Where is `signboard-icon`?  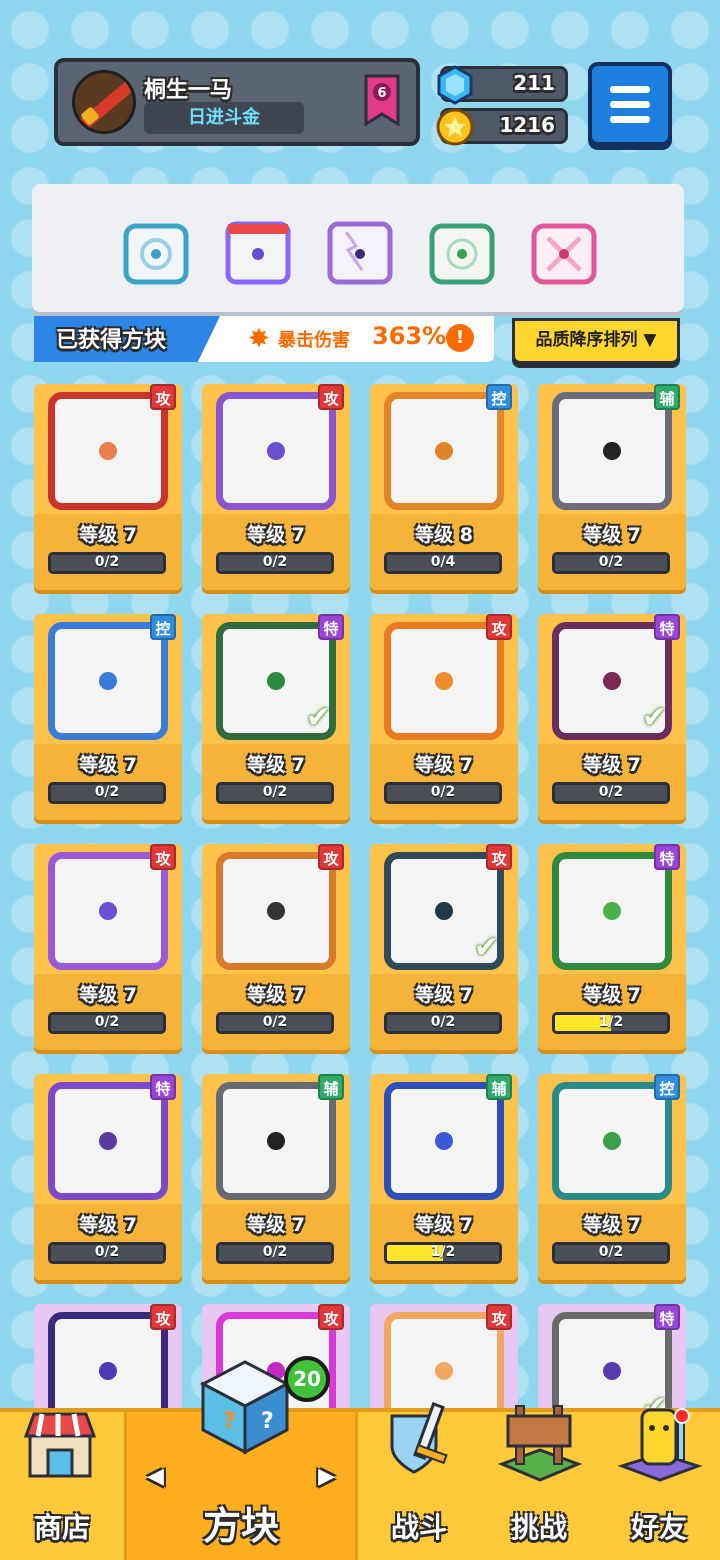 signboard-icon is located at coordinates (540, 1444).